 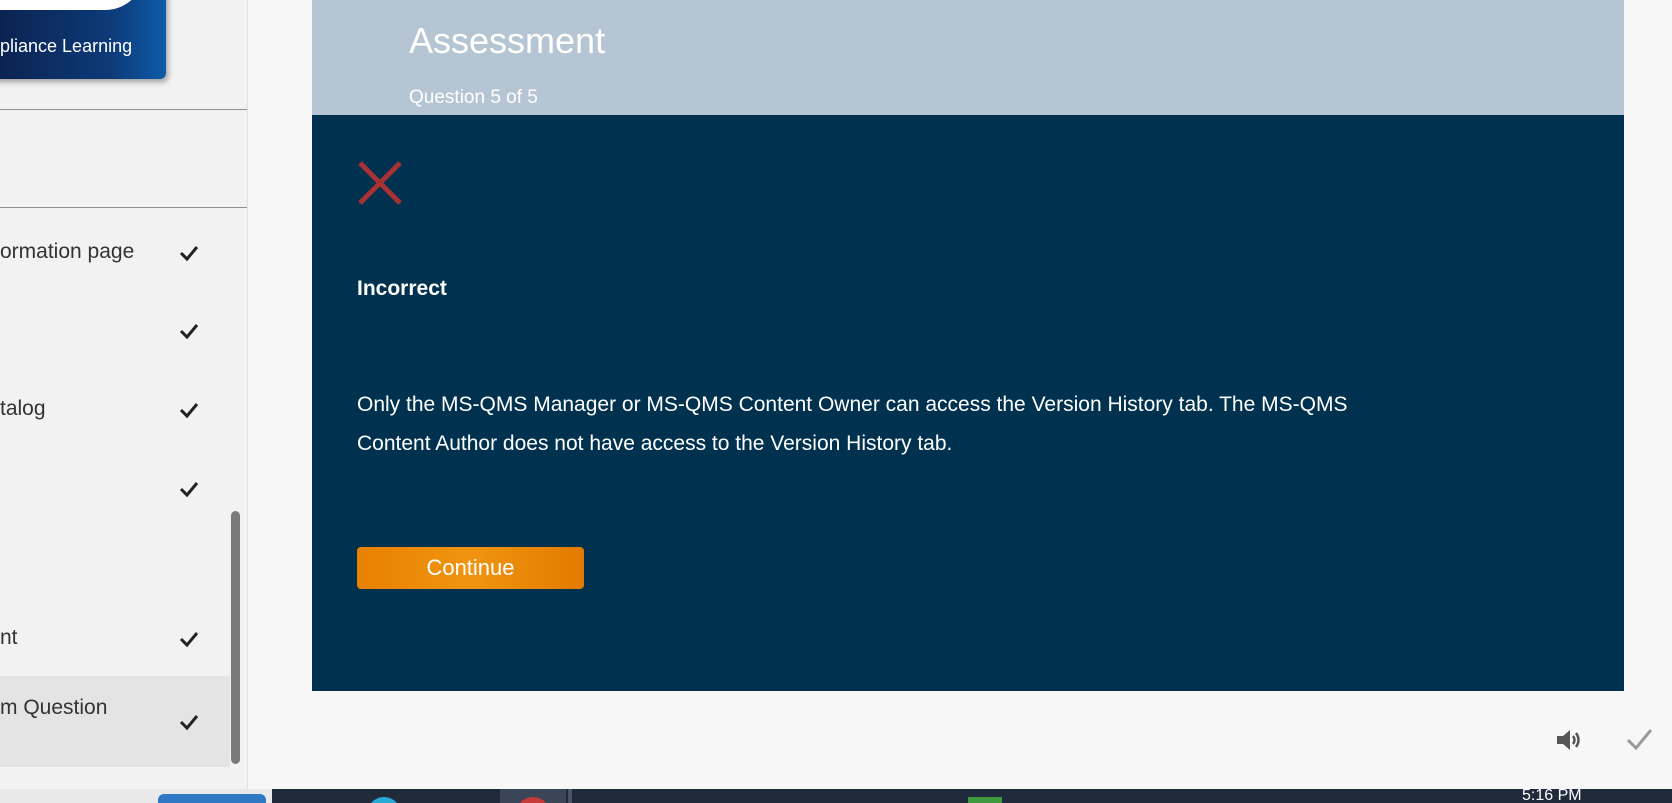 I want to click on sidebar-item-information-page: ormation page, so click(x=115, y=253).